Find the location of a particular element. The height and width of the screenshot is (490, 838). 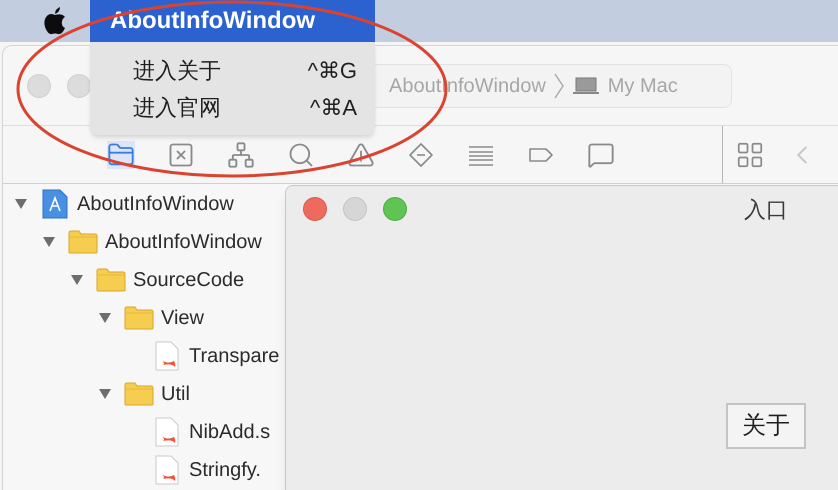

diamond-minus-icon is located at coordinates (421, 154).